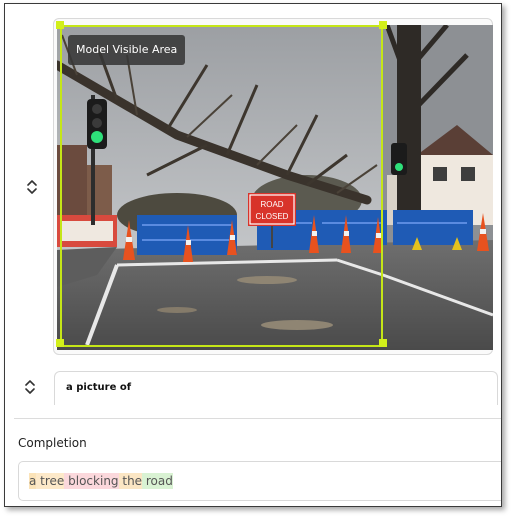 The width and height of the screenshot is (512, 517). I want to click on prompt-input: a picture of, so click(276, 388).